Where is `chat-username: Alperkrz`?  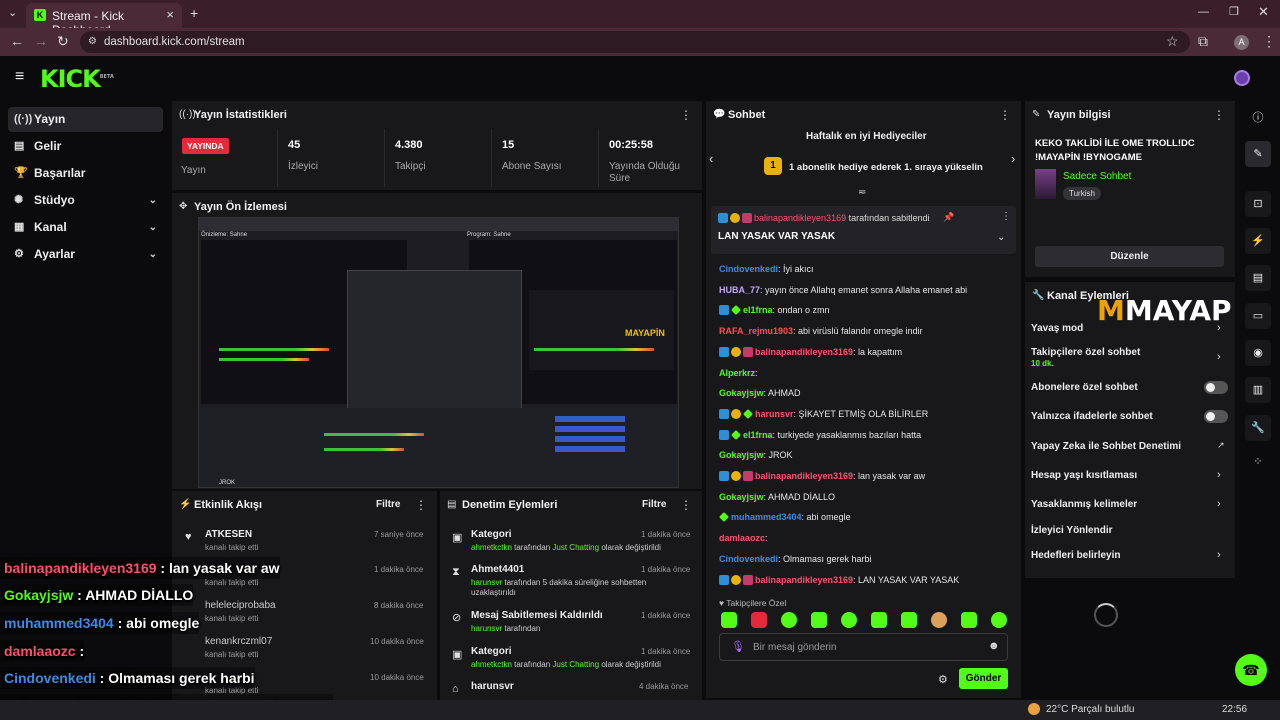
chat-username: Alperkrz is located at coordinates (737, 373).